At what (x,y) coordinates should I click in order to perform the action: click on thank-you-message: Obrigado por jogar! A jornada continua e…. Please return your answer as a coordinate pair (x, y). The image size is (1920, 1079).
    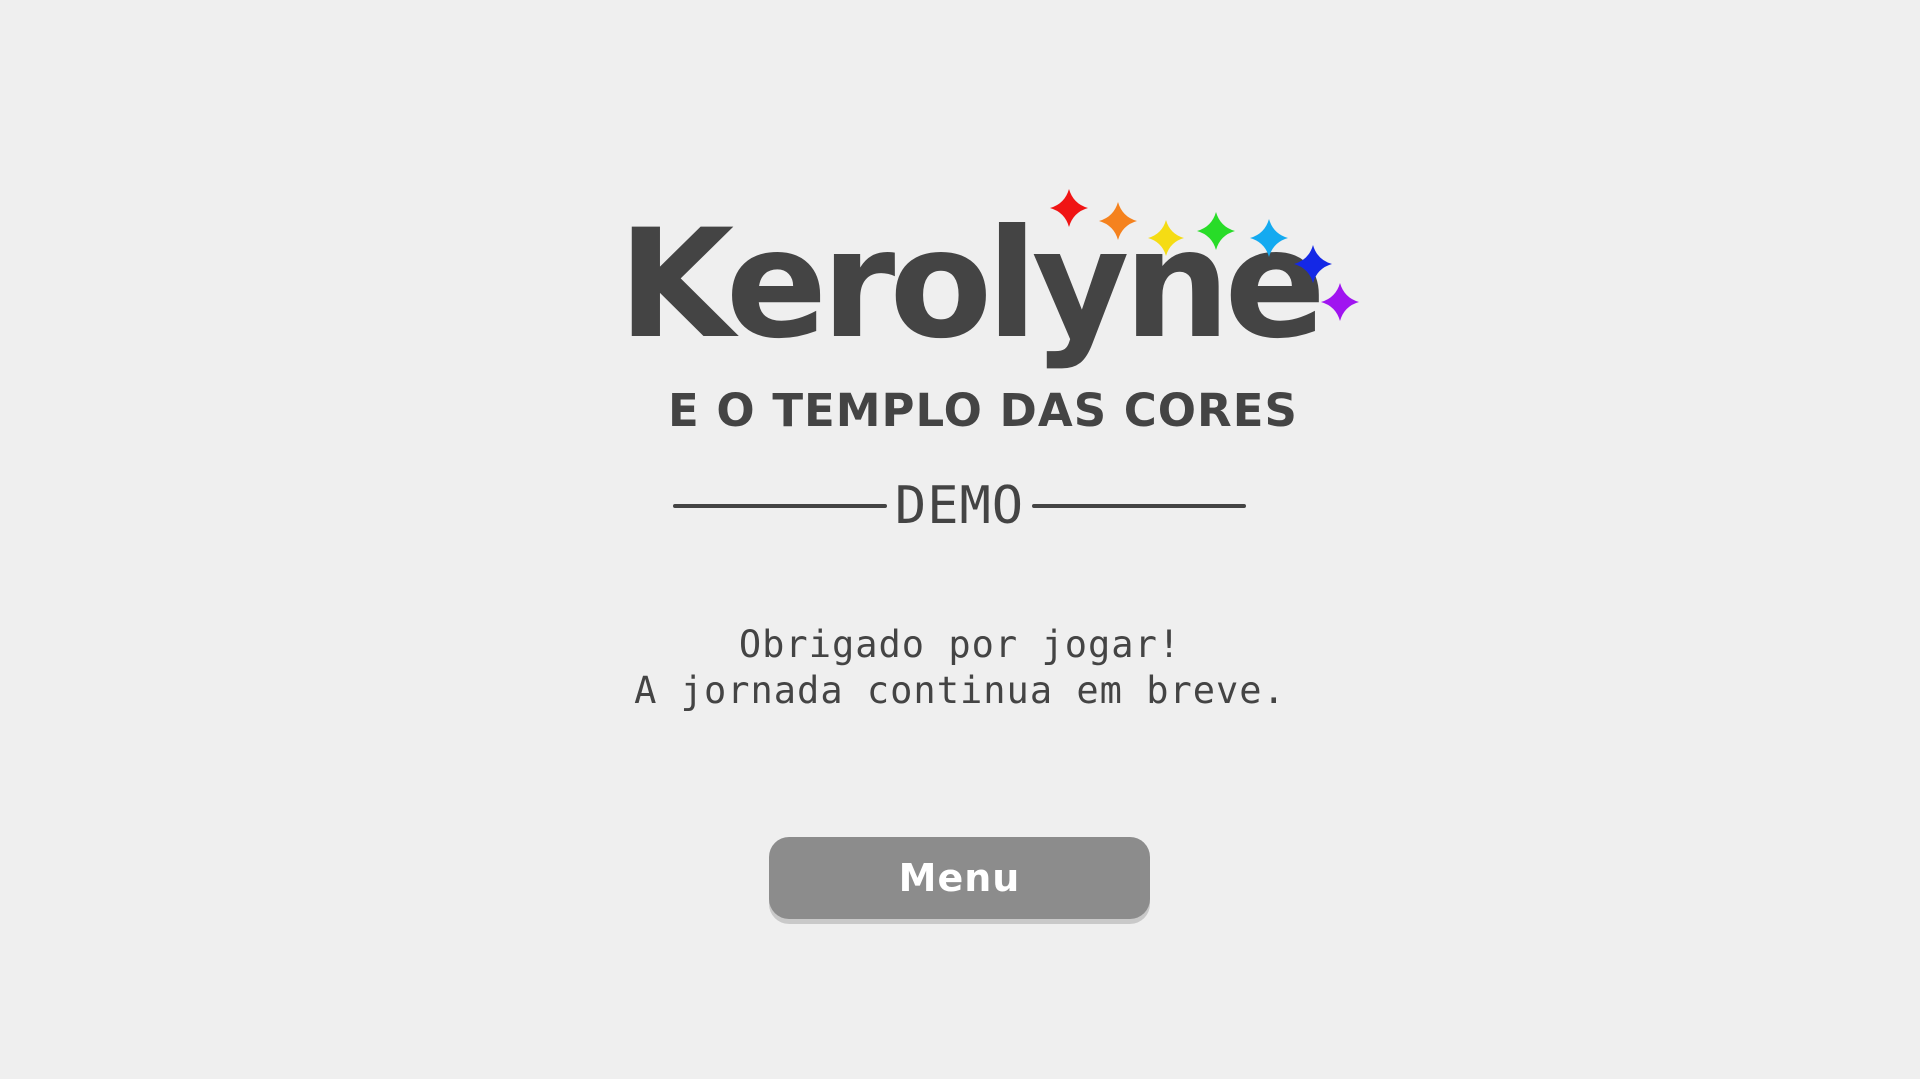
    Looking at the image, I should click on (960, 668).